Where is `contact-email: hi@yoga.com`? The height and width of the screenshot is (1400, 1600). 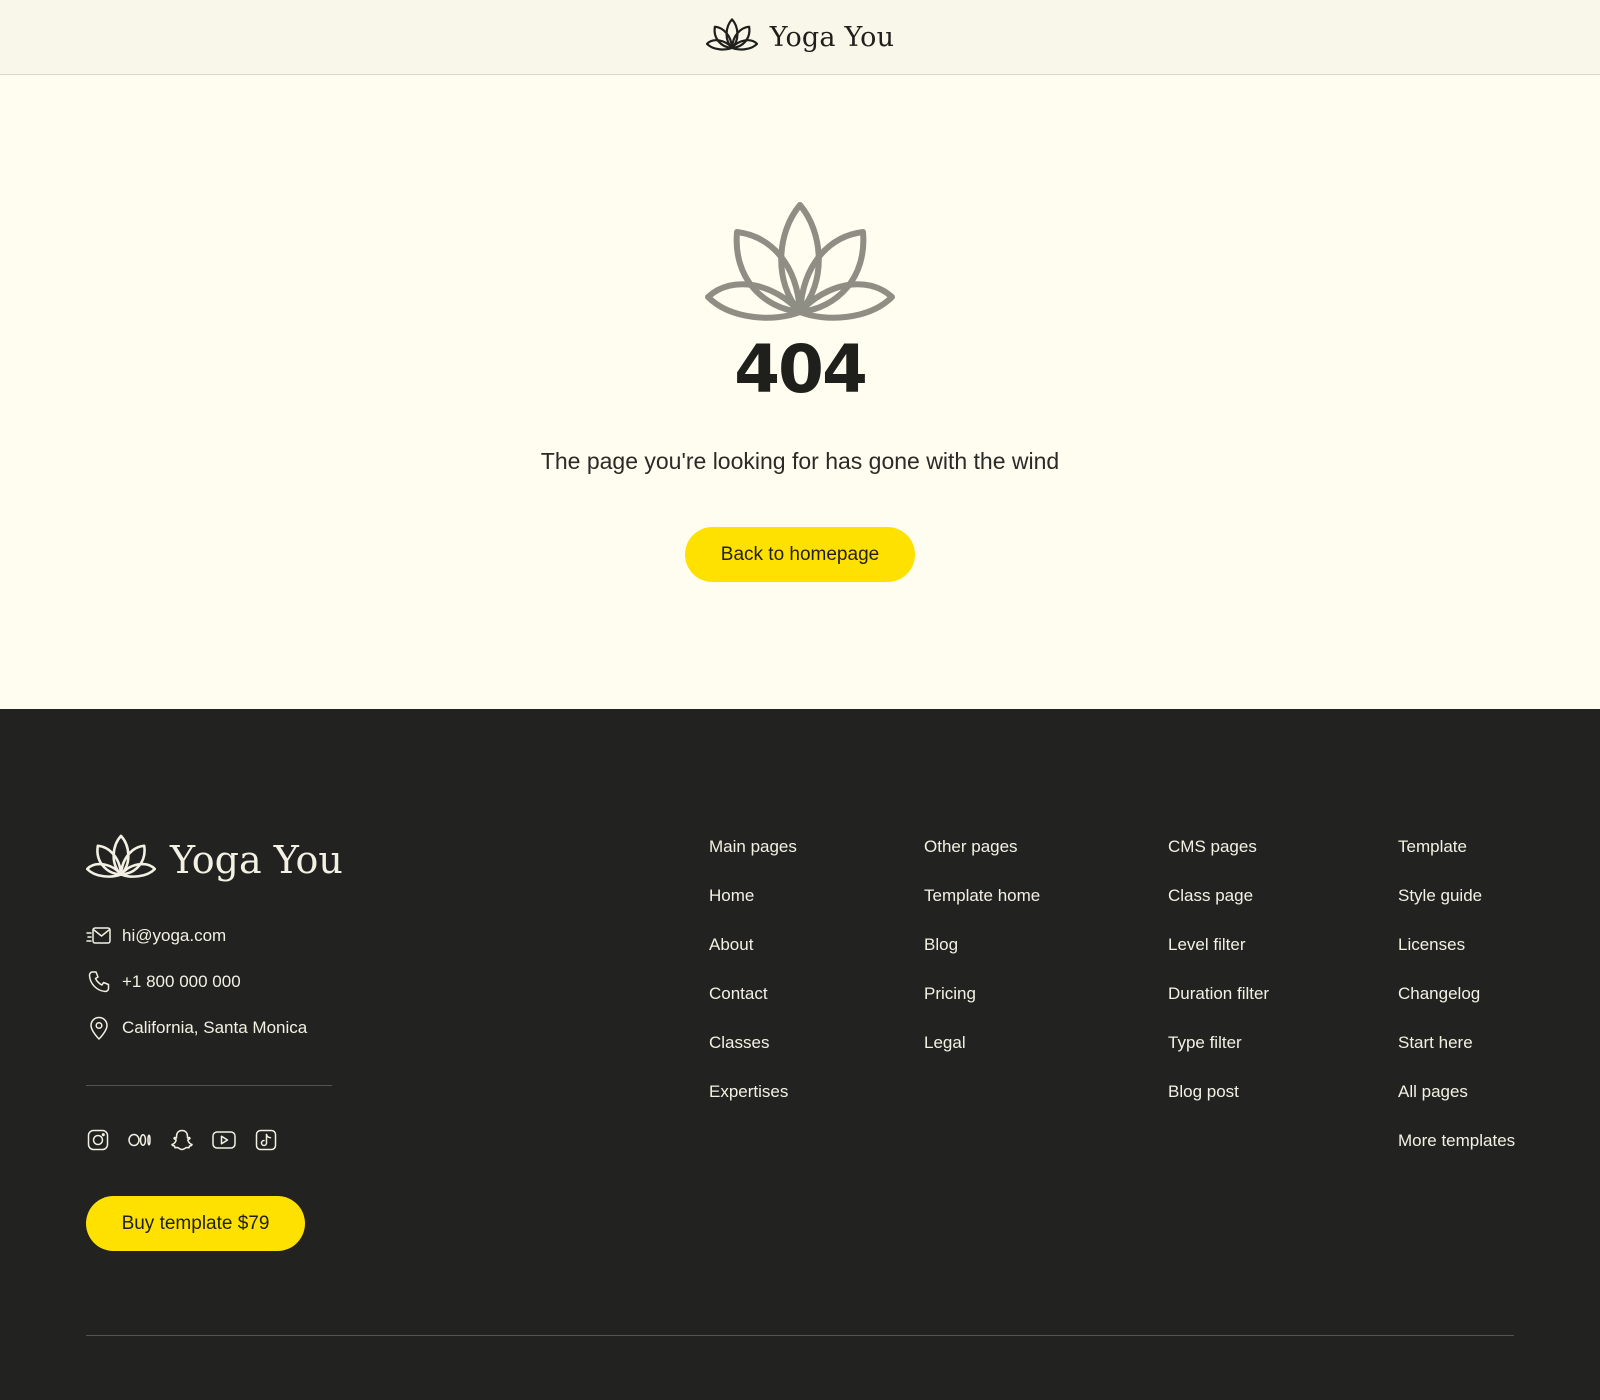 contact-email: hi@yoga.com is located at coordinates (174, 935).